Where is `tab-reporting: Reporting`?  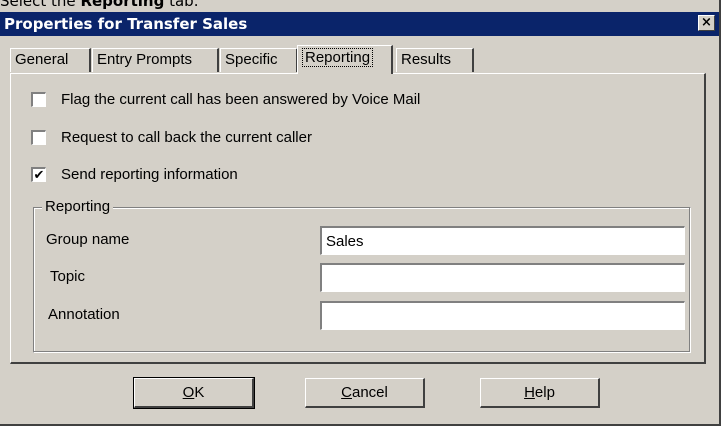 tab-reporting: Reporting is located at coordinates (345, 59).